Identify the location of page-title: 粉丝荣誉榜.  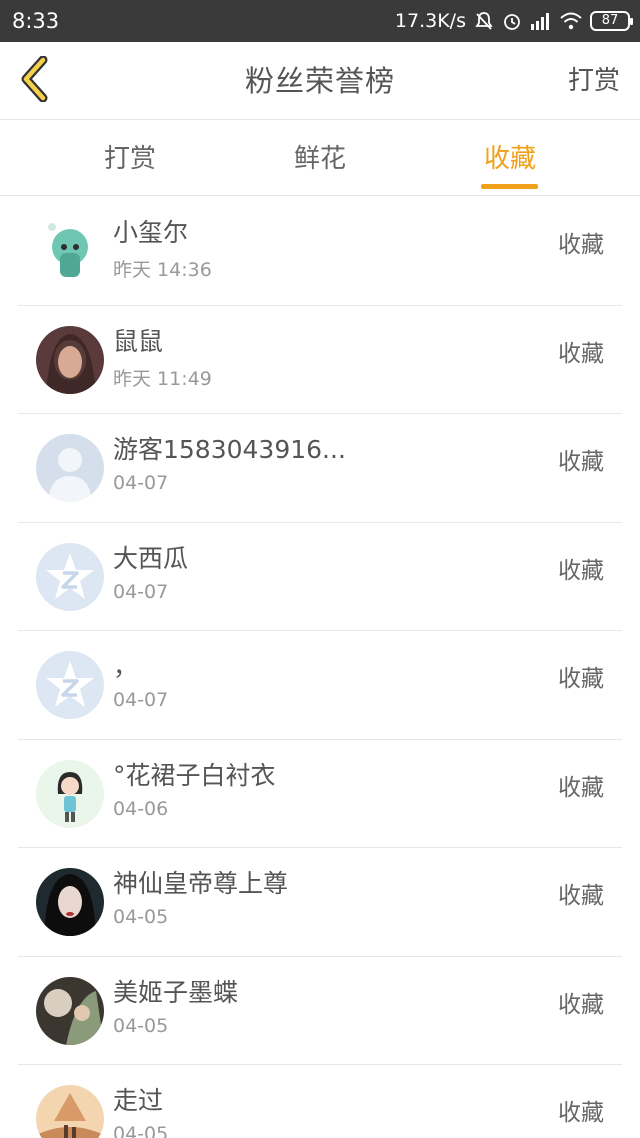
(319, 81).